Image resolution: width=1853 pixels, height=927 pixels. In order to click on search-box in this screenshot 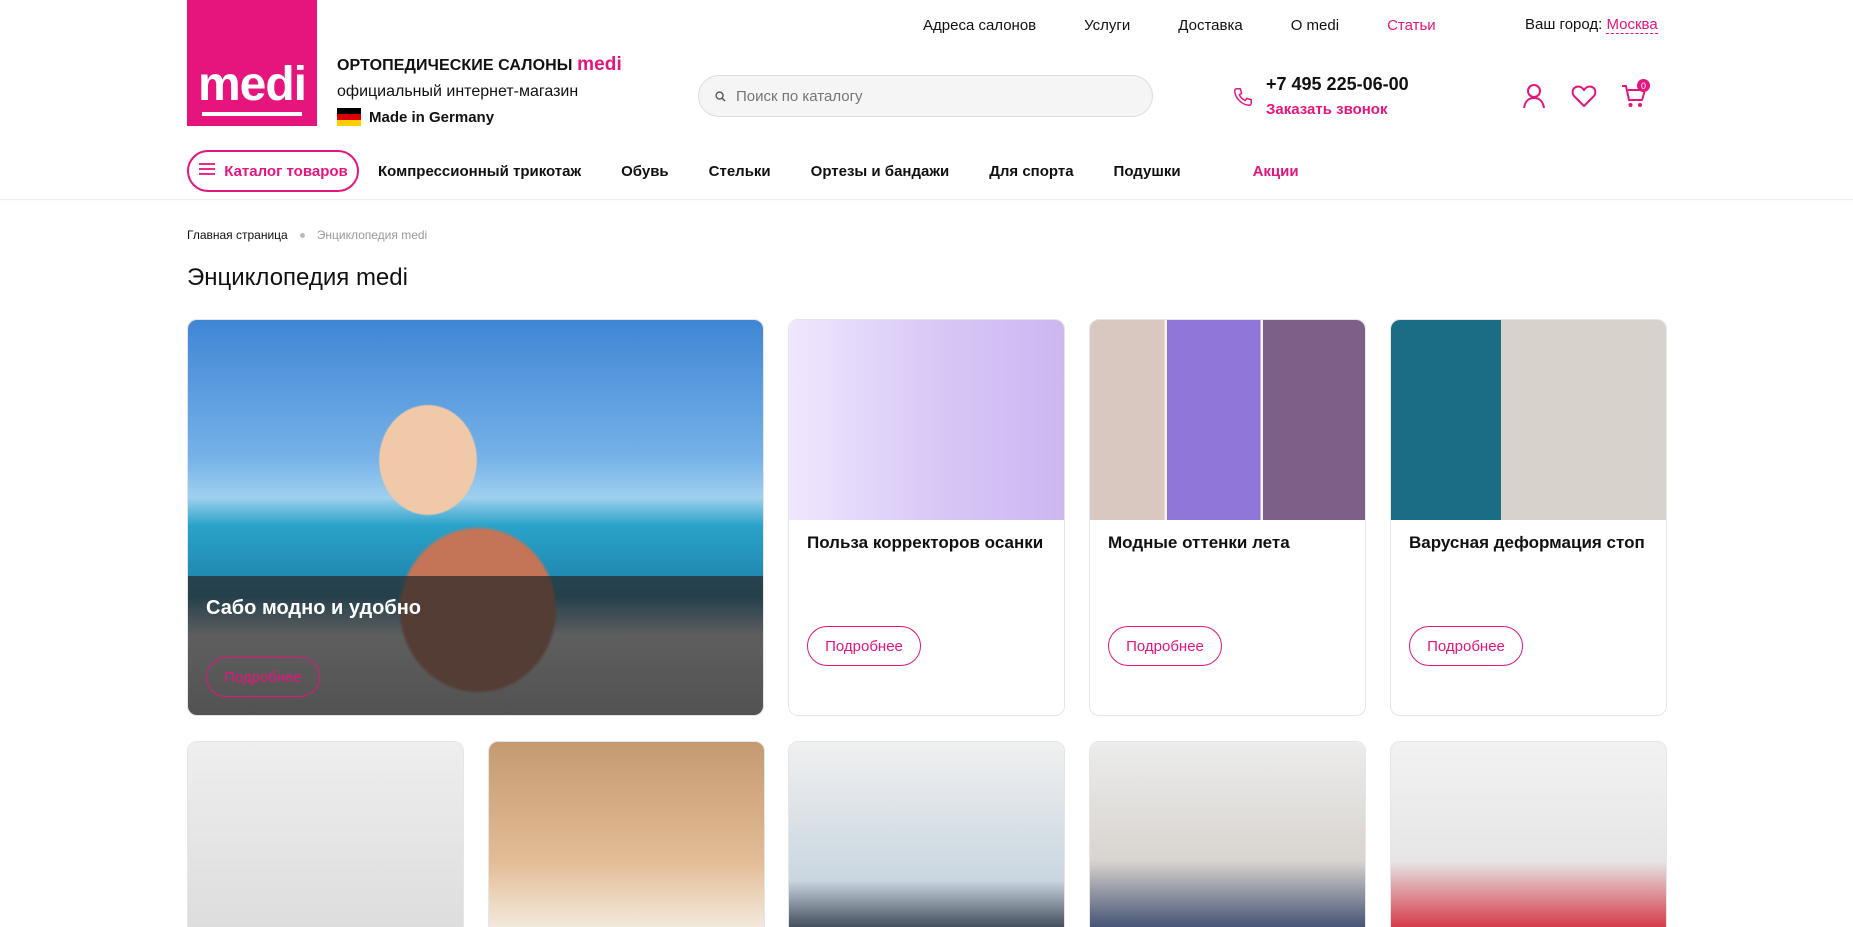, I will do `click(925, 96)`.